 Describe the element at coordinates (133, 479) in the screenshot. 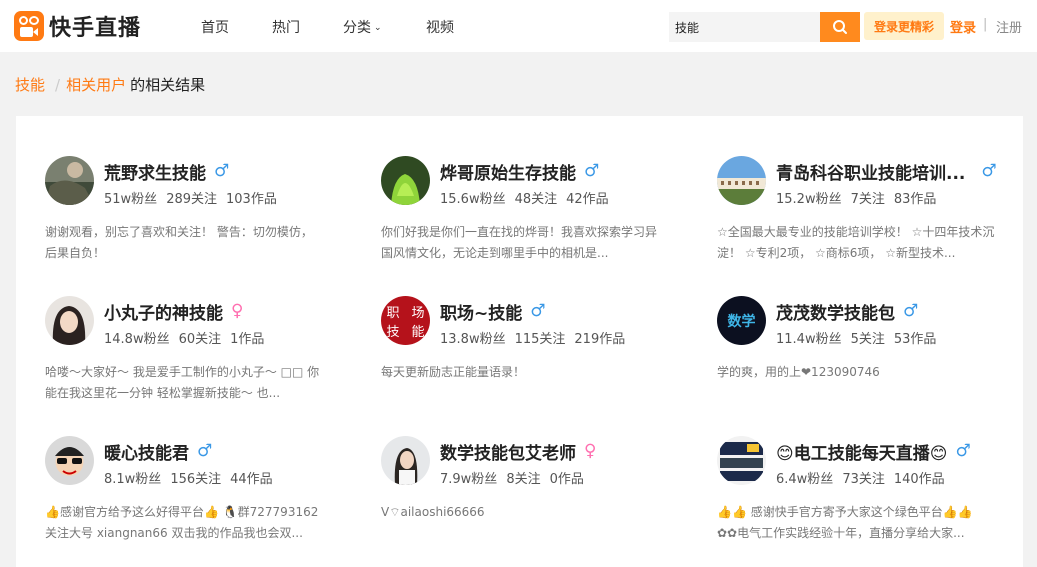

I see `fans-count: 8.1w粉丝` at that location.